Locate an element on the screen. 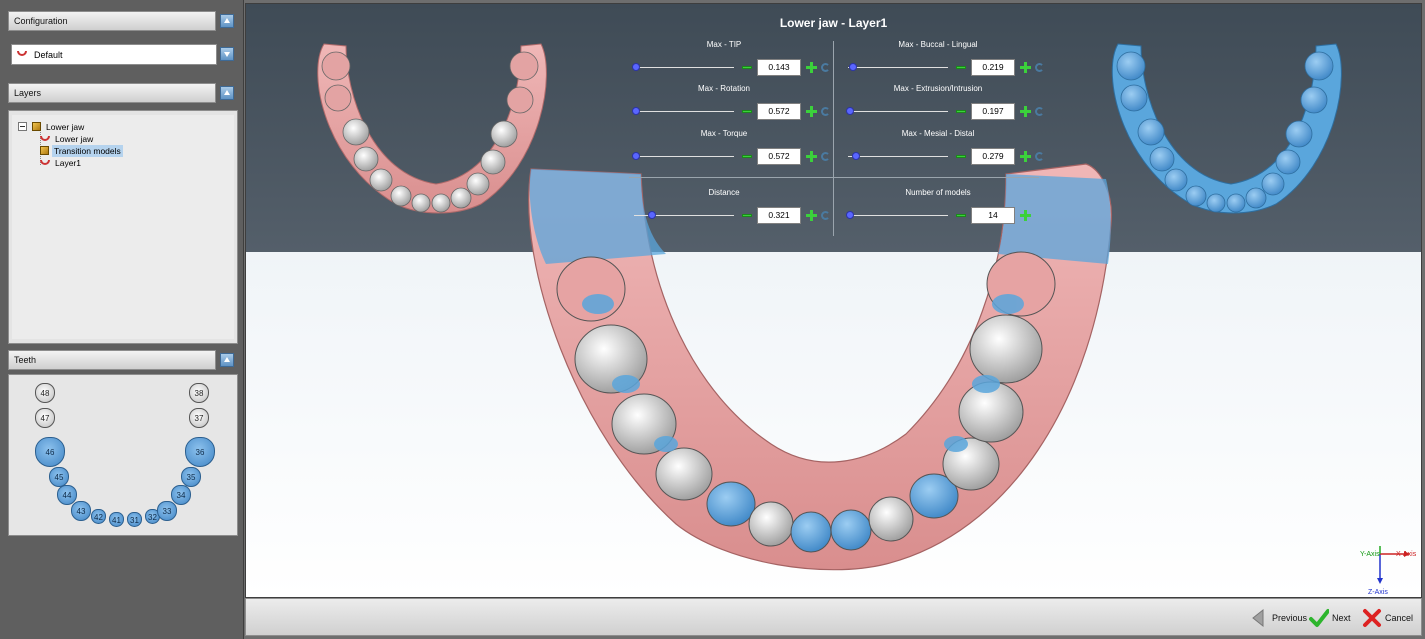 The image size is (1425, 639). back-arrow-icon is located at coordinates (1258, 618).